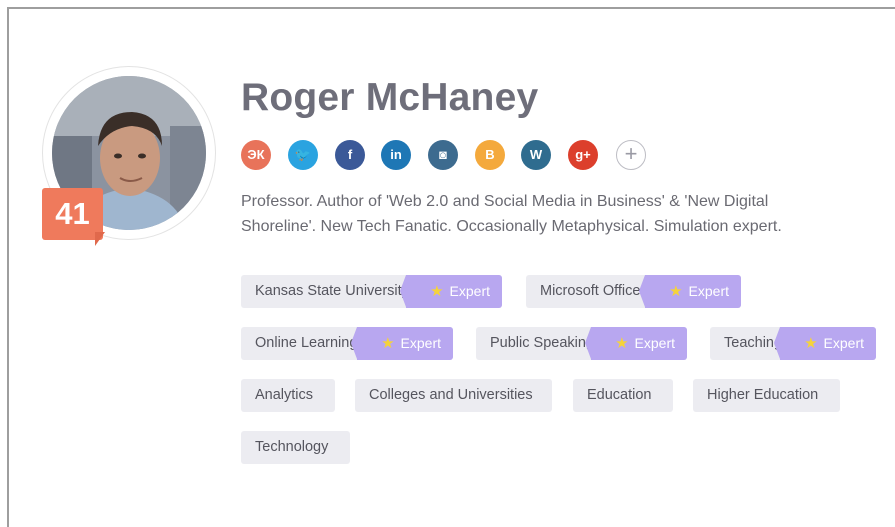 This screenshot has width=895, height=527. I want to click on skill-label: Technology, so click(292, 447).